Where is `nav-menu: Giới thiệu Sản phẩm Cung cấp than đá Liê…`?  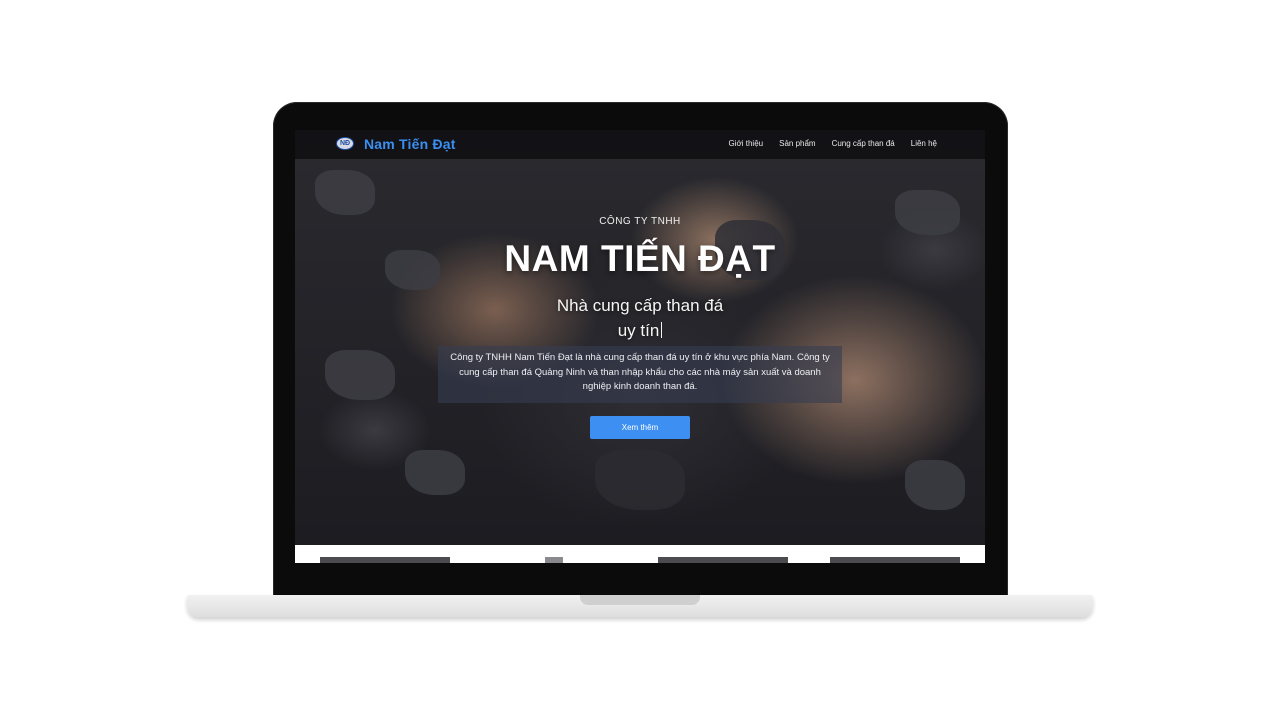 nav-menu: Giới thiệu Sản phẩm Cung cấp than đá Liê… is located at coordinates (833, 143).